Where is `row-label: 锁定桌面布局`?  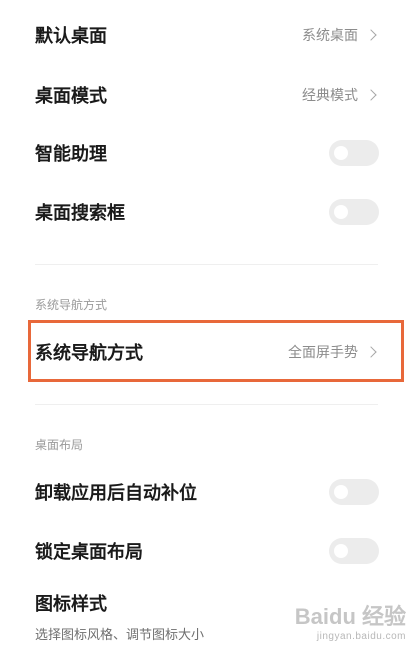 row-label: 锁定桌面布局 is located at coordinates (89, 552).